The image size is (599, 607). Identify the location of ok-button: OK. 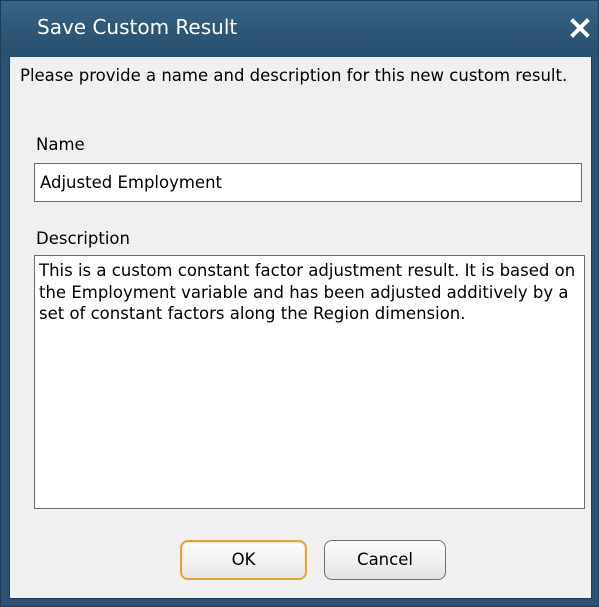
(243, 560).